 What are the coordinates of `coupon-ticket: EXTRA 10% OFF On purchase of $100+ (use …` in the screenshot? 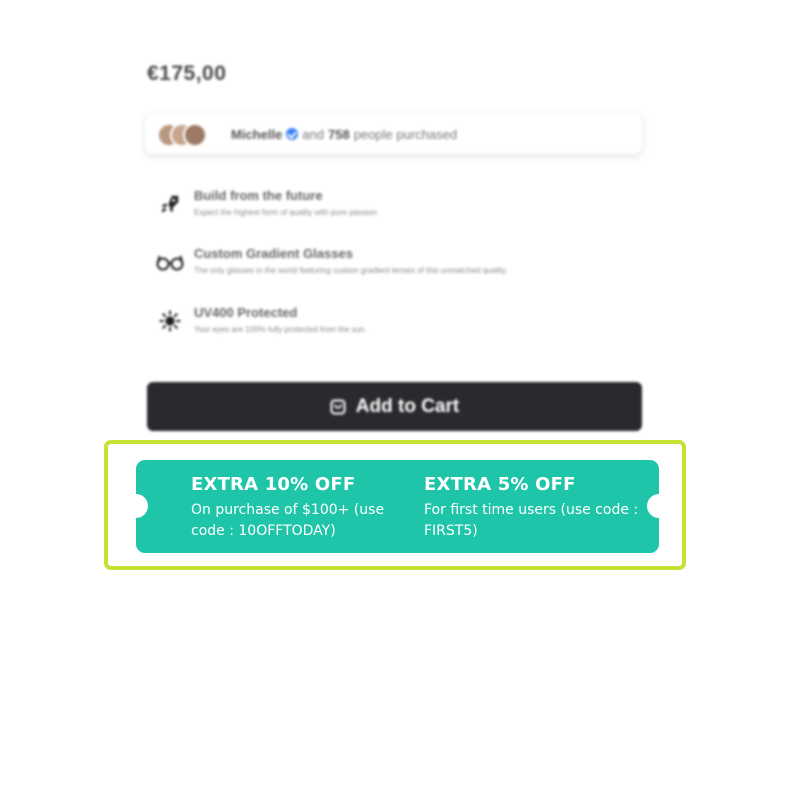 It's located at (397, 506).